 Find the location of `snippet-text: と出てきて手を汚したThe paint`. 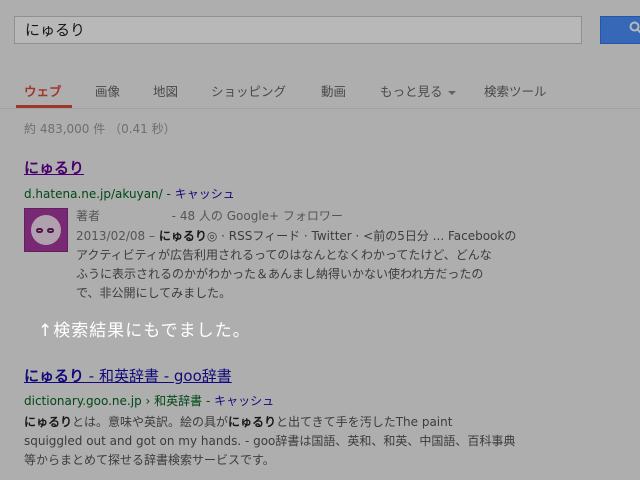

snippet-text: と出てきて手を汚したThe paint is located at coordinates (364, 422).